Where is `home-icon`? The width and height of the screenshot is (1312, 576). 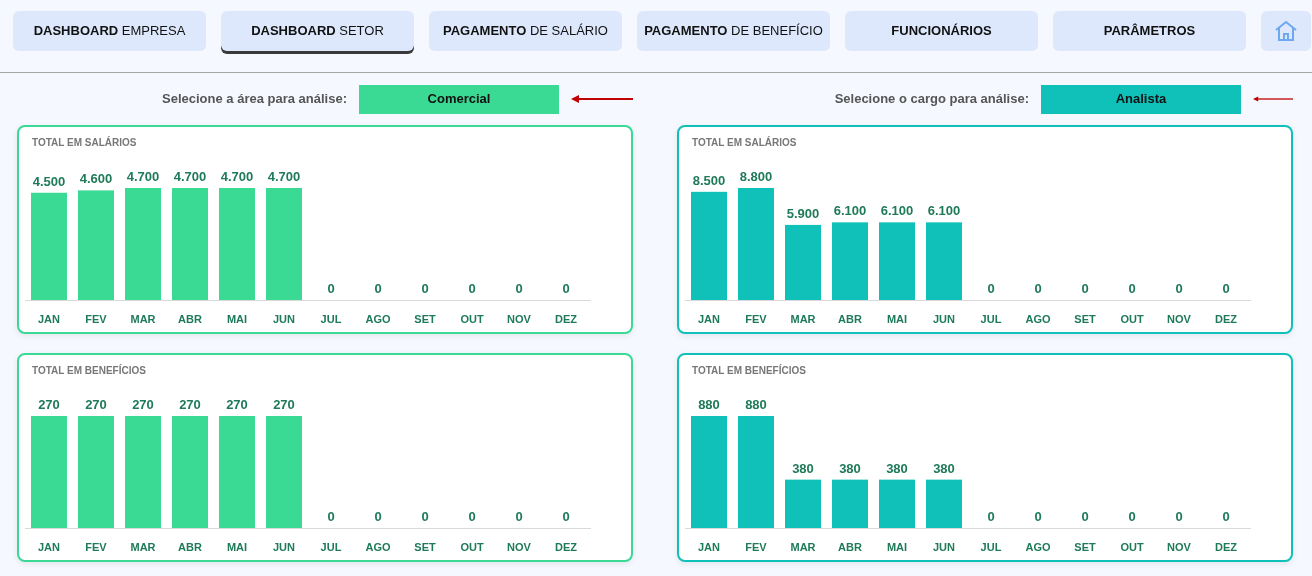 home-icon is located at coordinates (1286, 31).